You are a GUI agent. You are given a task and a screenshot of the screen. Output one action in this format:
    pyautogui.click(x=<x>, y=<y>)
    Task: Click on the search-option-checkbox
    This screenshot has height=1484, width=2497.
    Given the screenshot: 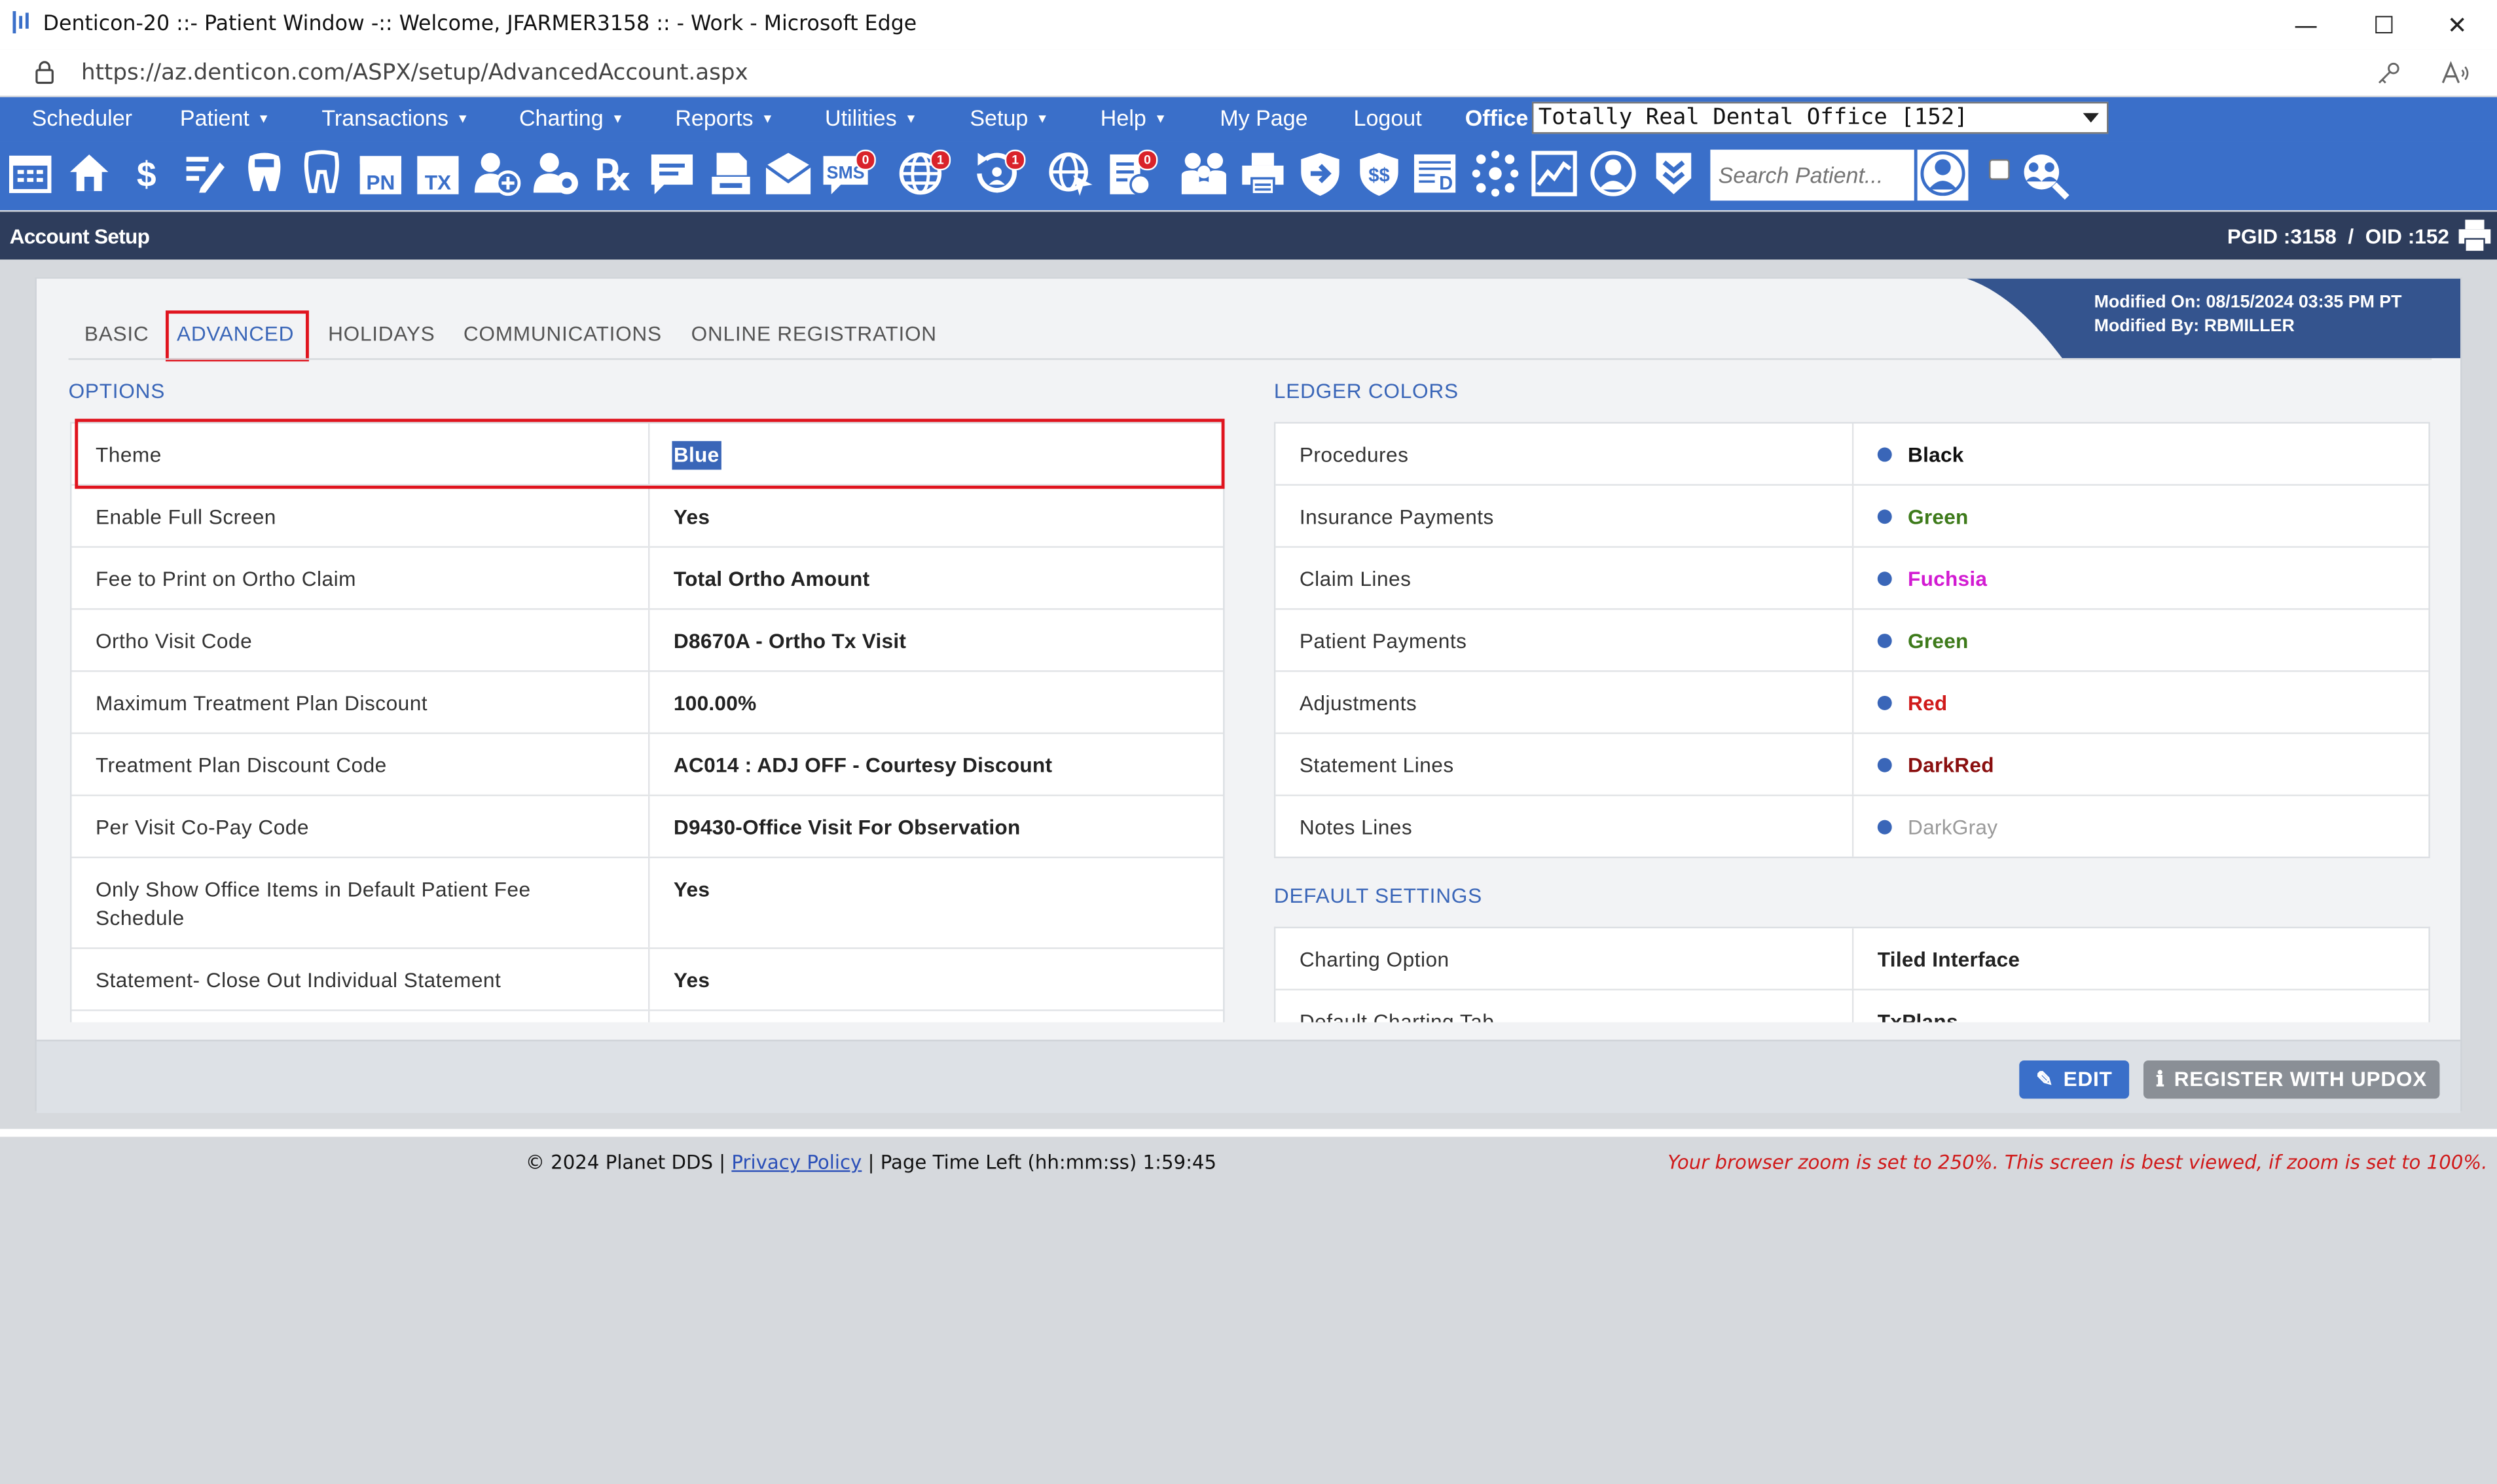 What is the action you would take?
    pyautogui.click(x=1999, y=169)
    